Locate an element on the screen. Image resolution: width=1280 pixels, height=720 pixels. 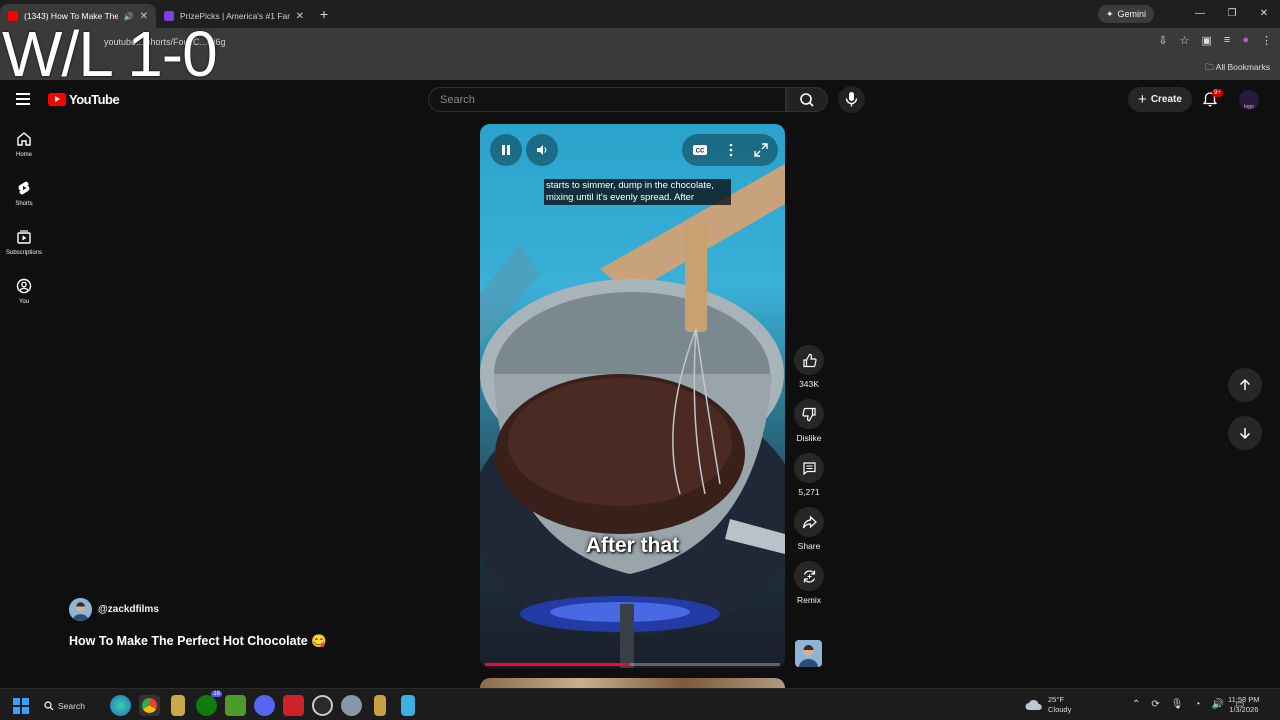
thumbs-down-icon is located at coordinates (808, 414).